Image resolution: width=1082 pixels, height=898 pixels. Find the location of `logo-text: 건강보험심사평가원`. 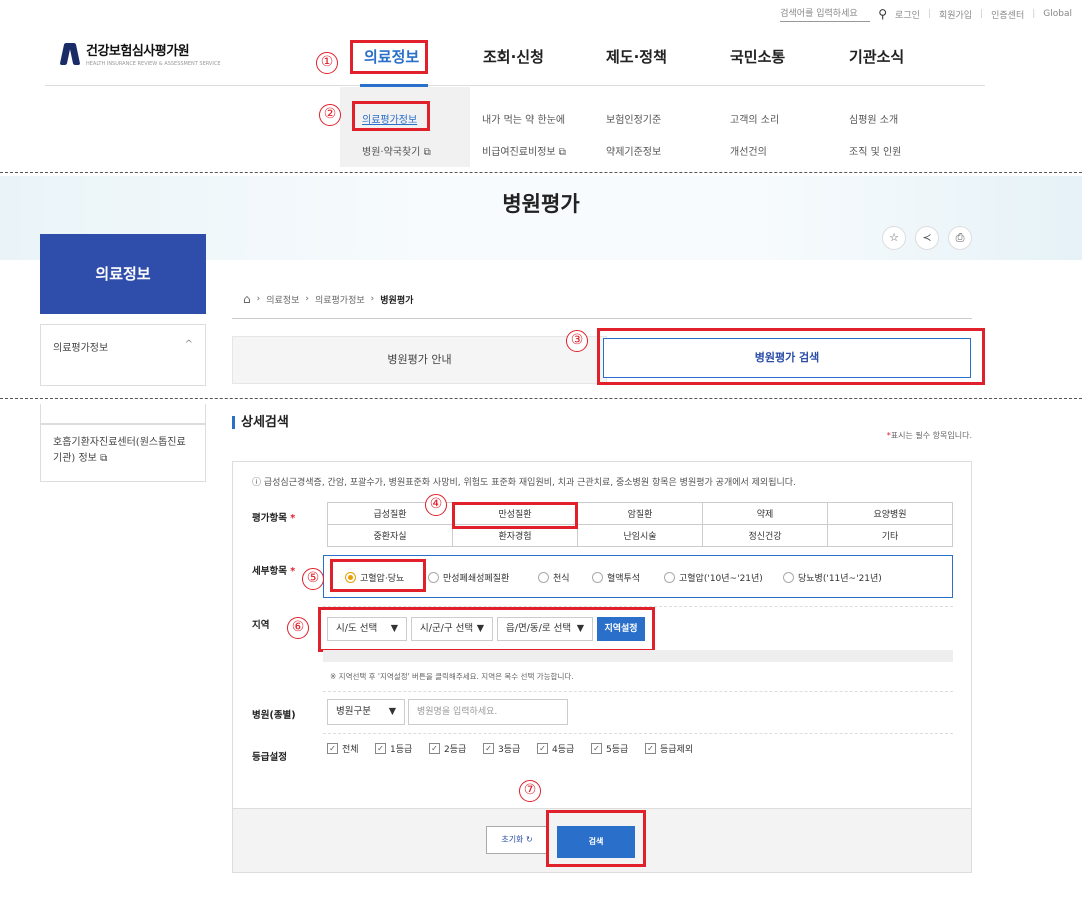

logo-text: 건강보험심사평가원 is located at coordinates (138, 51).